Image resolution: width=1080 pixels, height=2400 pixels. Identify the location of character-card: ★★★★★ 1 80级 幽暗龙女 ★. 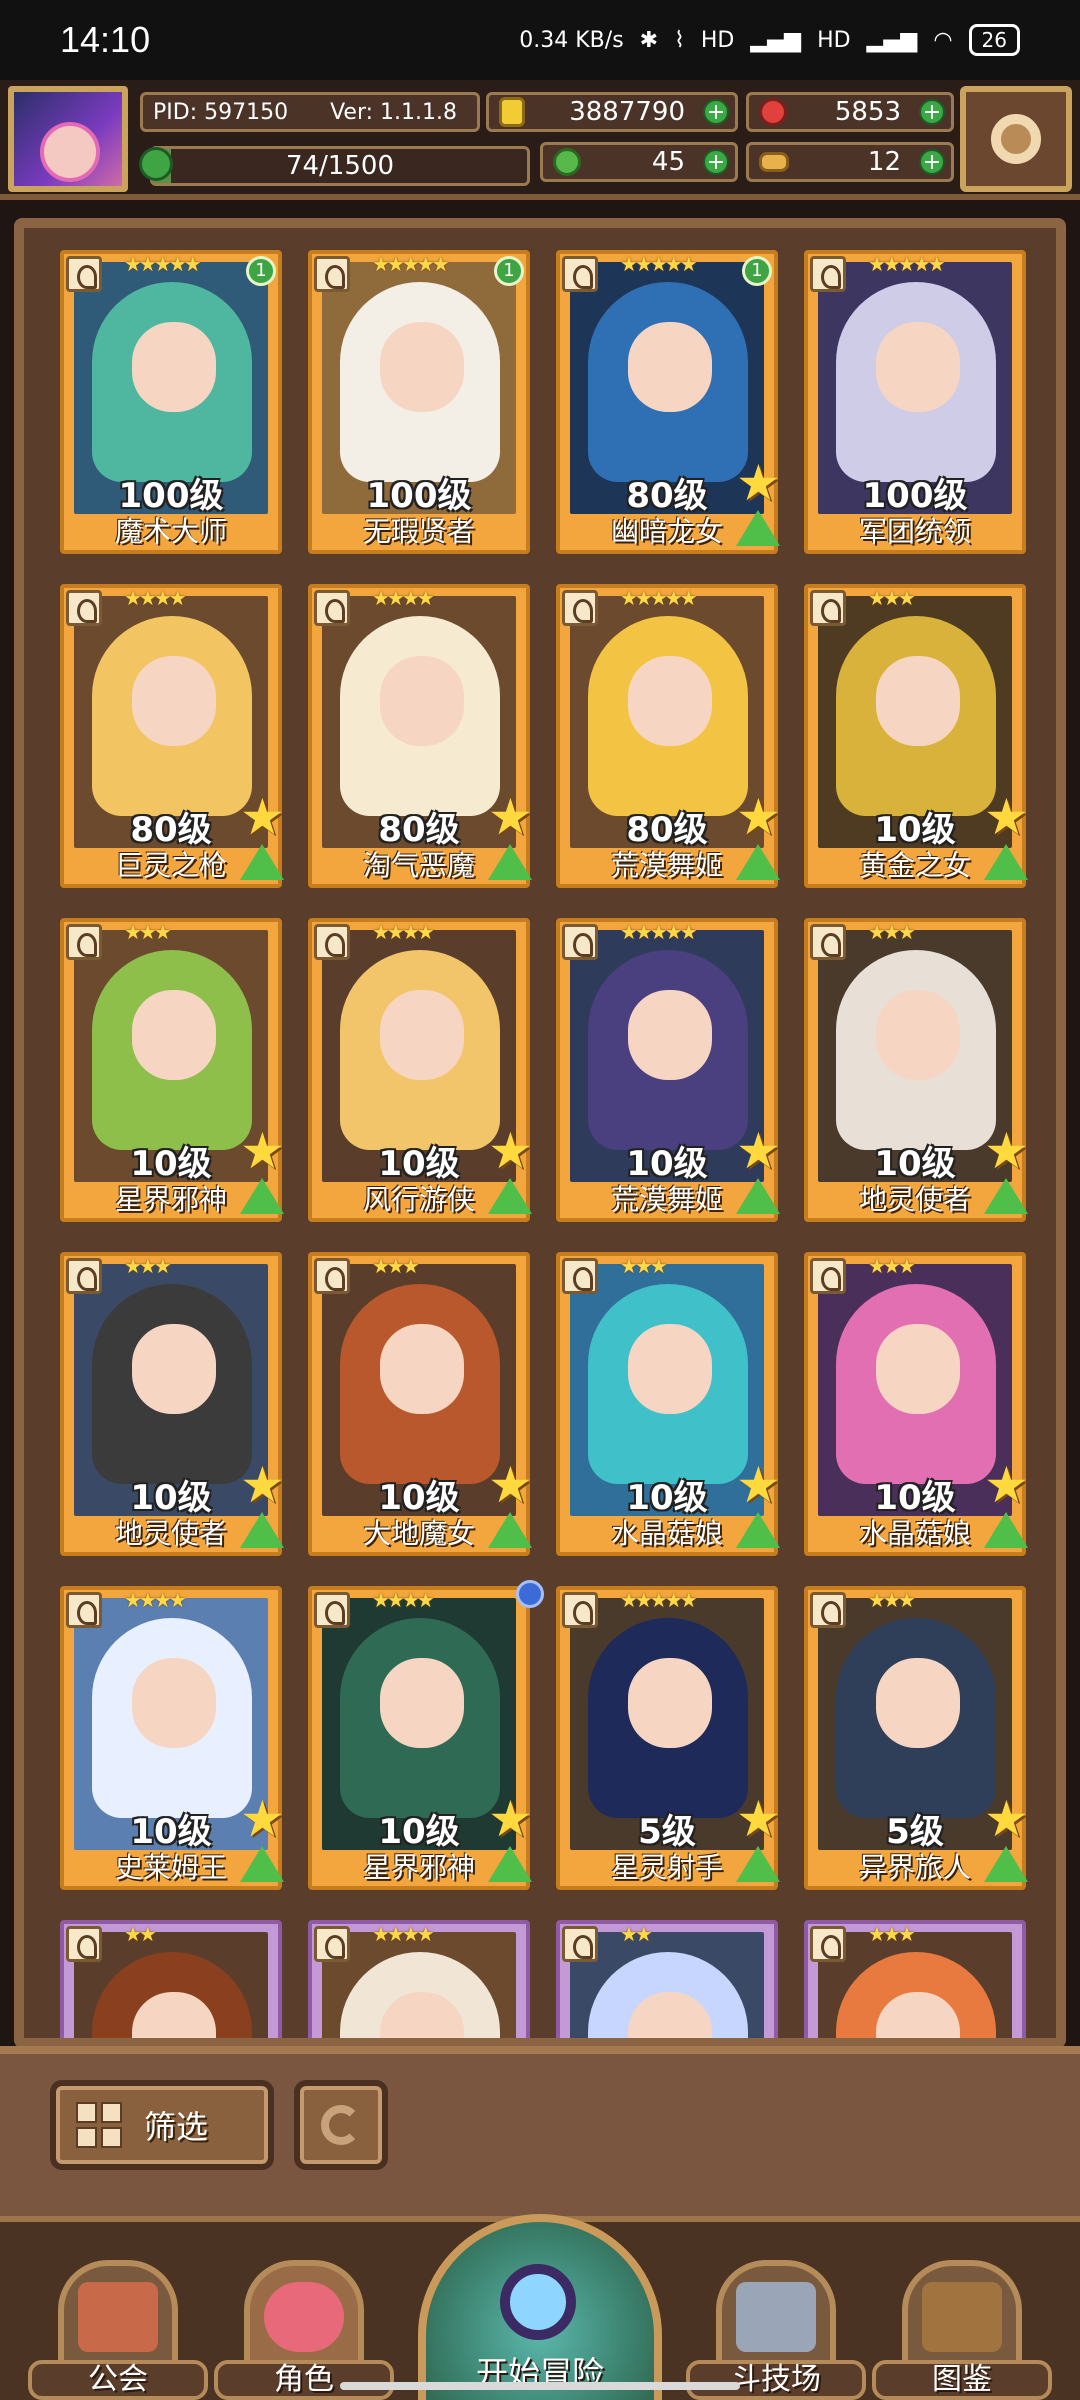
(668, 402).